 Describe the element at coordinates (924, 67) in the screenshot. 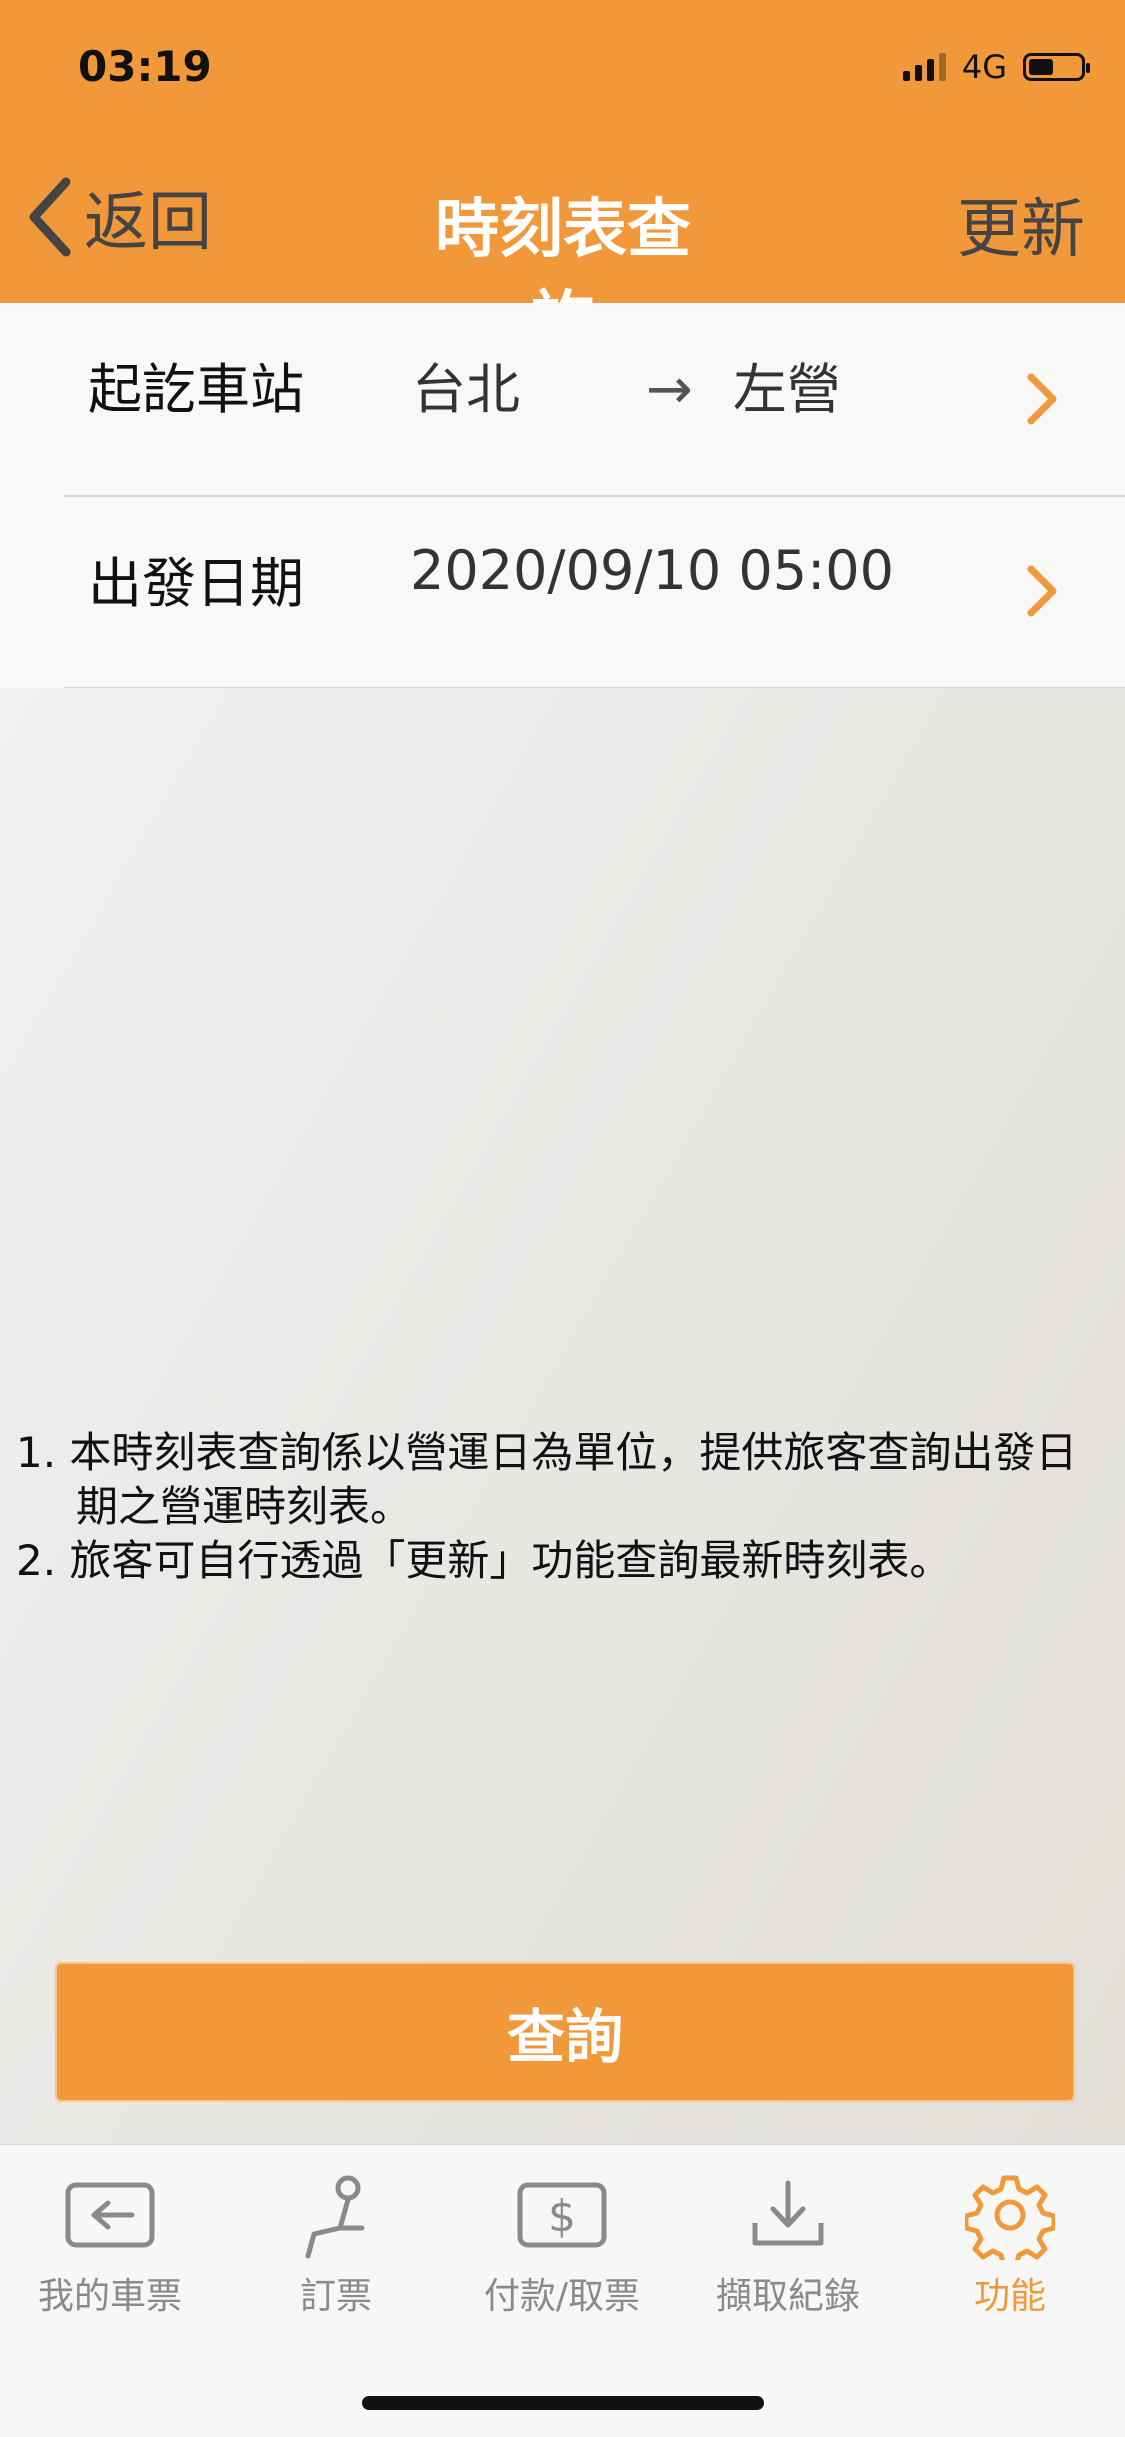

I see `signal-icon` at that location.